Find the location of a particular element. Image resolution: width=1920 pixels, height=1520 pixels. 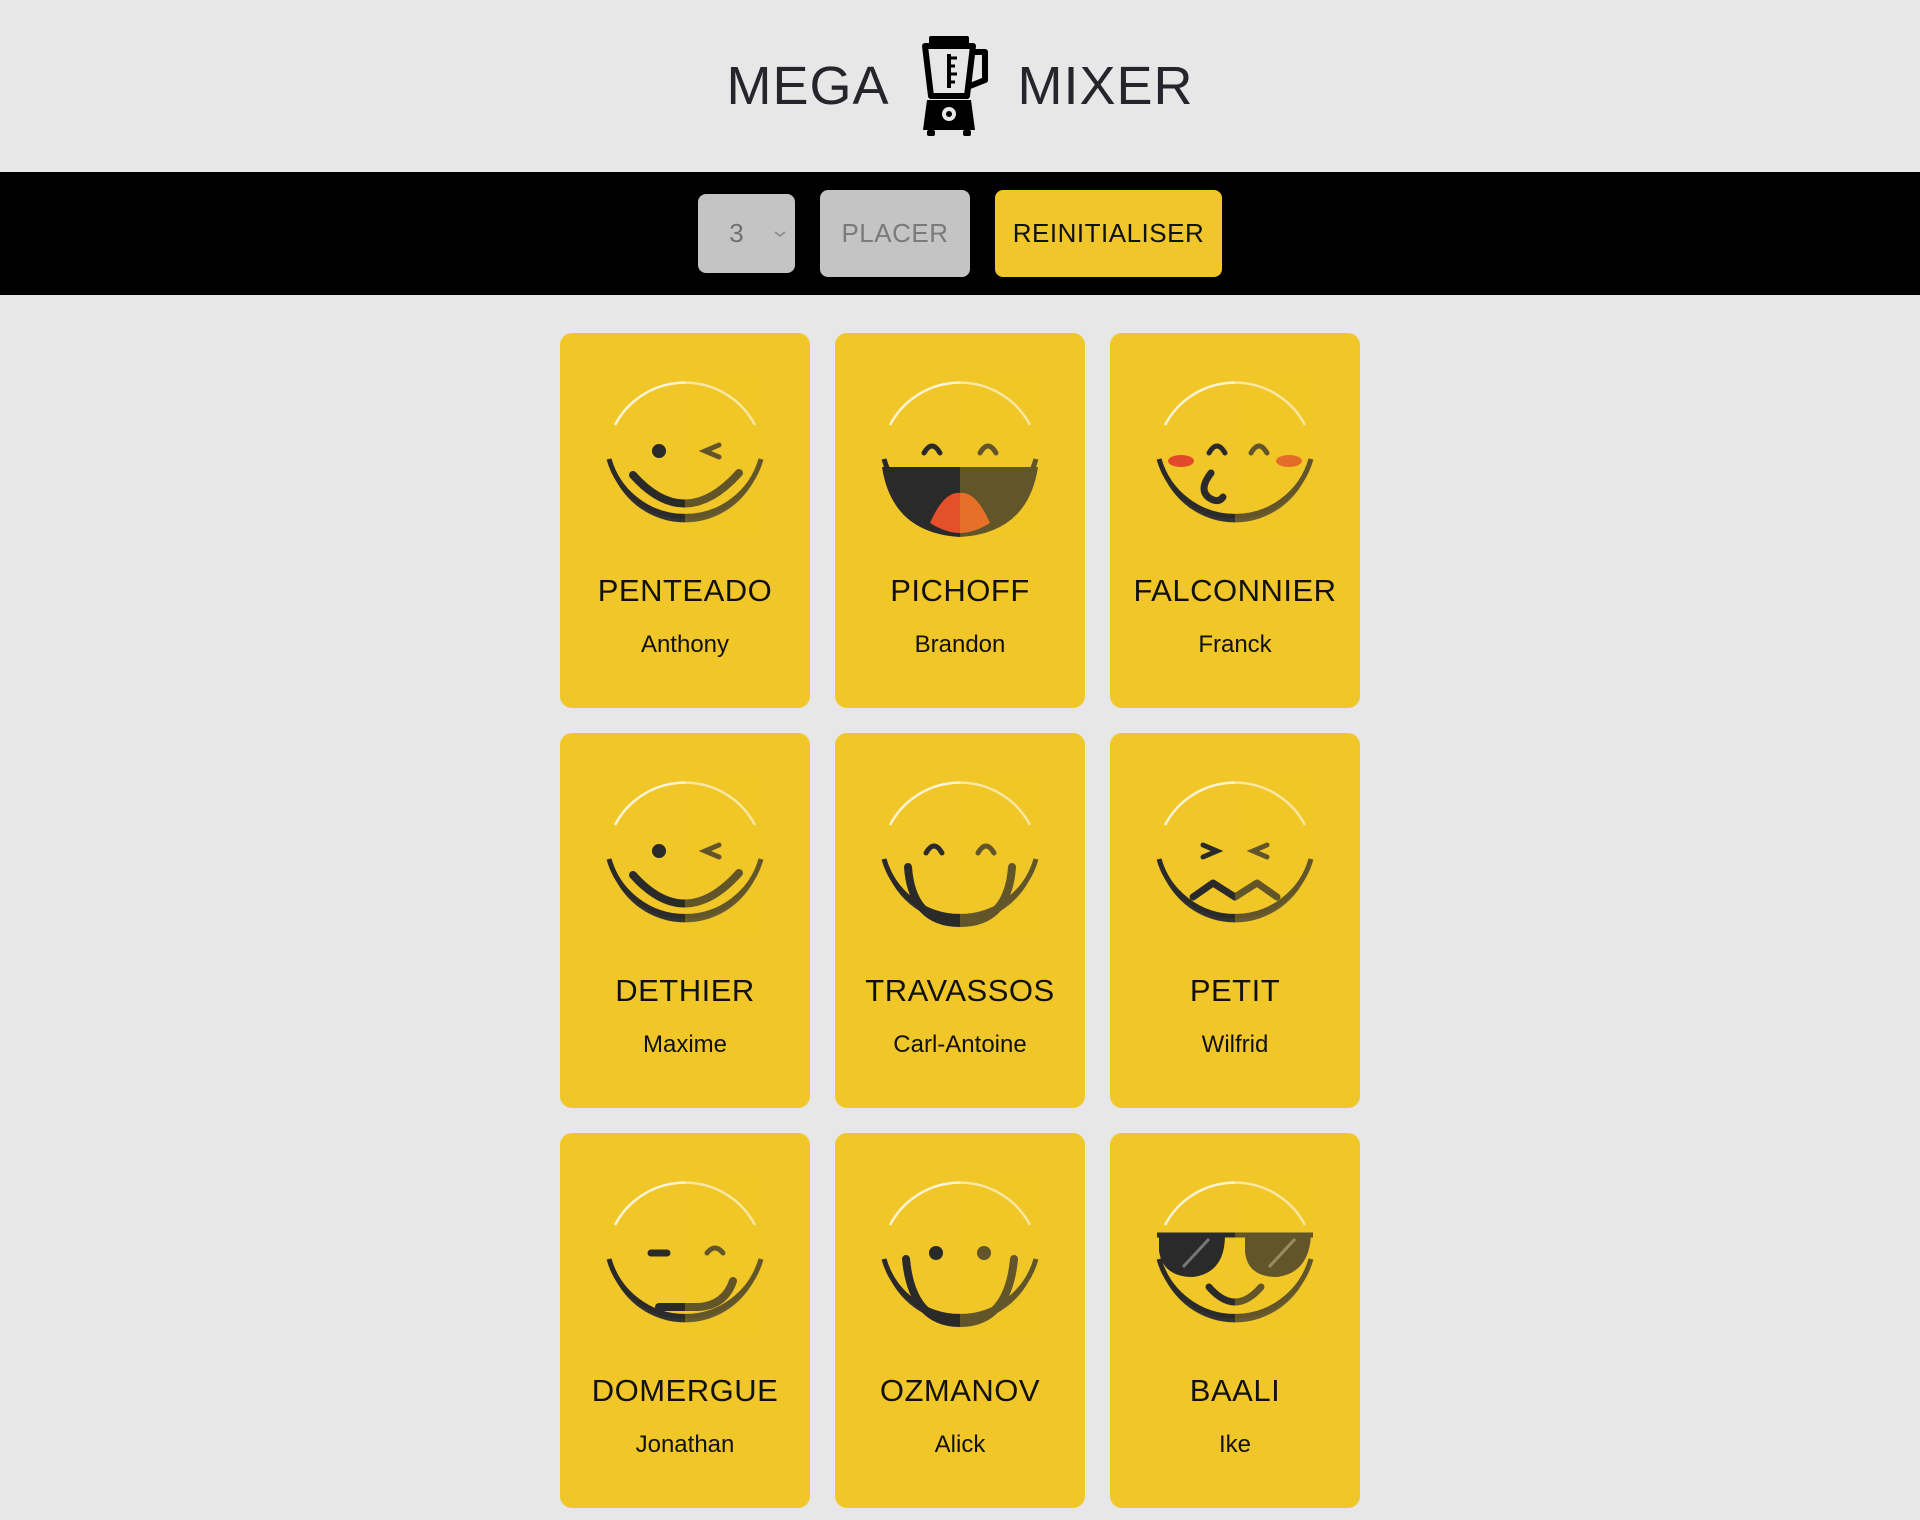

sunglasses-face-icon is located at coordinates (1236, 1258).